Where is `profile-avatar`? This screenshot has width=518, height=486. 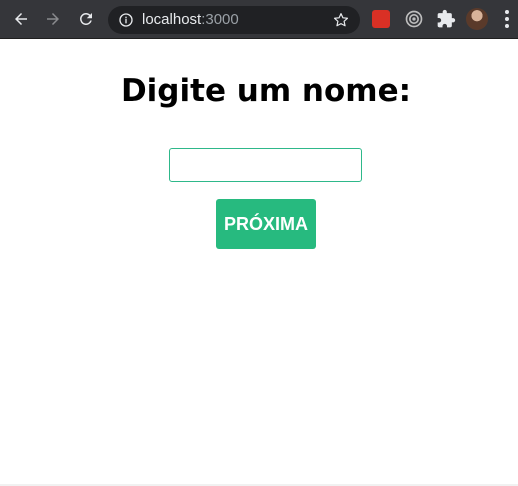 profile-avatar is located at coordinates (477, 19).